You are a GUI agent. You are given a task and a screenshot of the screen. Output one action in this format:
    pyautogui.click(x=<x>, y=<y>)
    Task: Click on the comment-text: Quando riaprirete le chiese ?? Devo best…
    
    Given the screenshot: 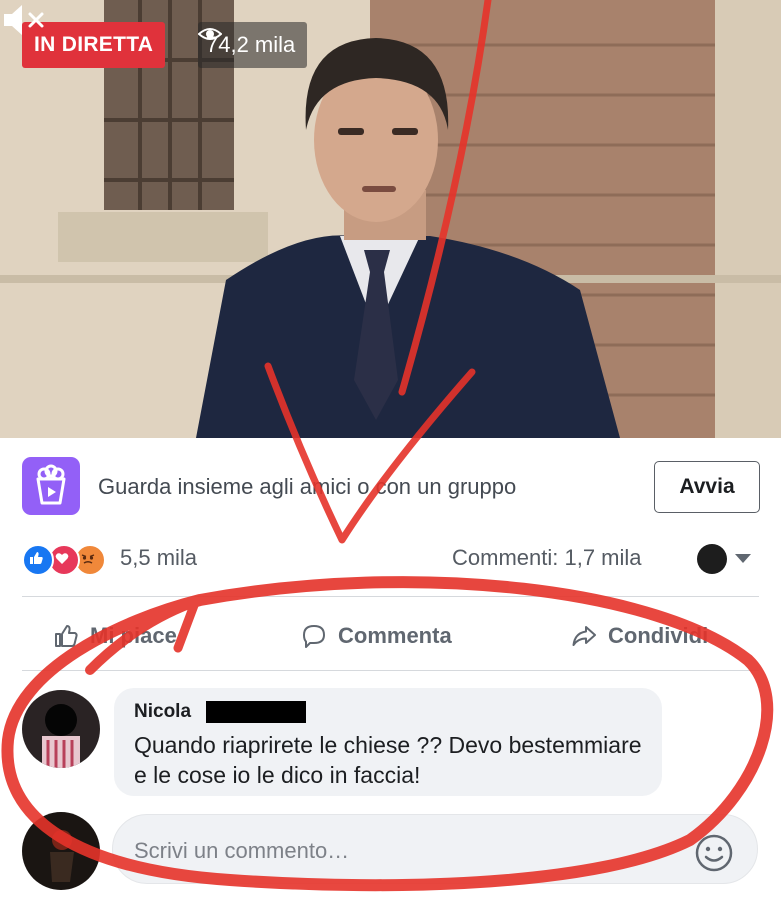 What is the action you would take?
    pyautogui.click(x=388, y=760)
    